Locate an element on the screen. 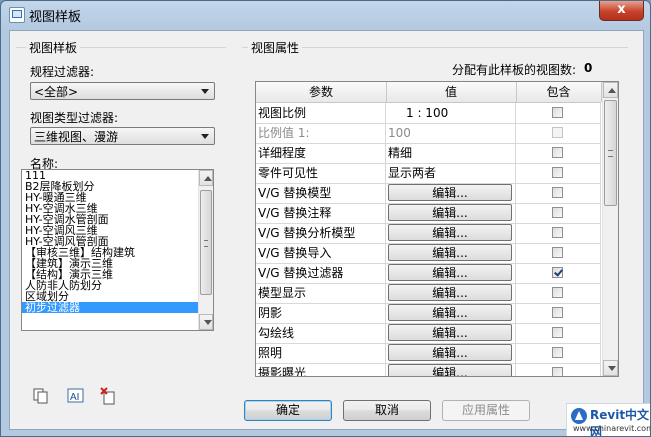  assigned-count-value: 0 is located at coordinates (588, 68).